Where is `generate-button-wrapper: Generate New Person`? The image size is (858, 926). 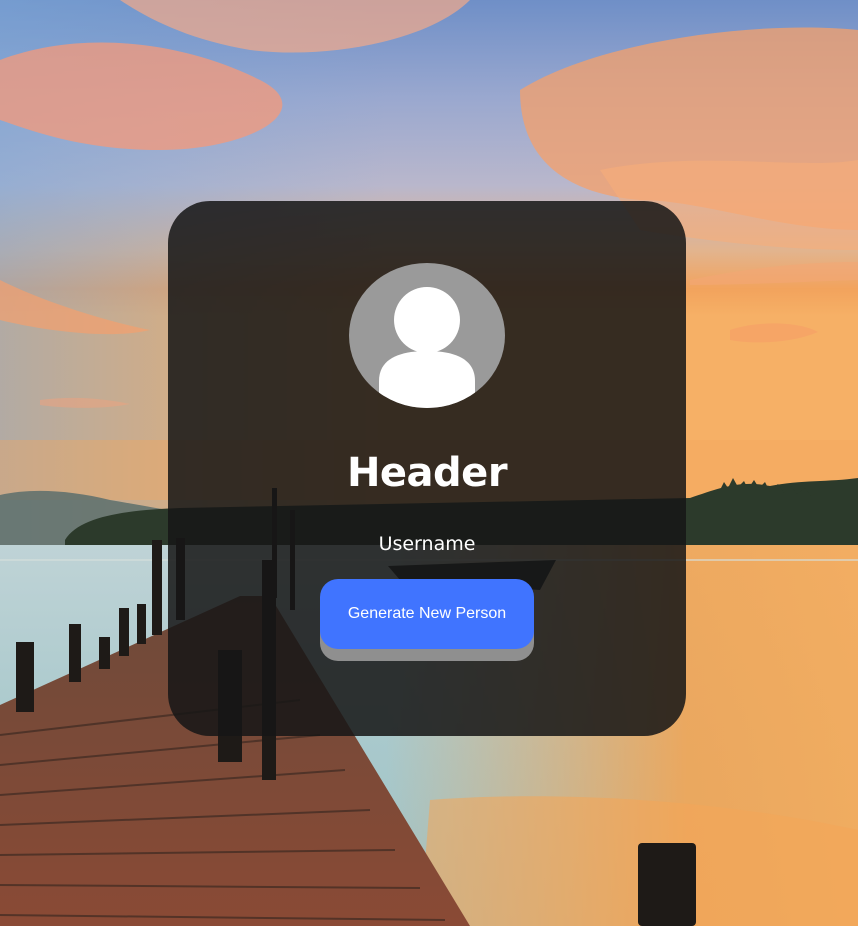
generate-button-wrapper: Generate New Person is located at coordinates (427, 620).